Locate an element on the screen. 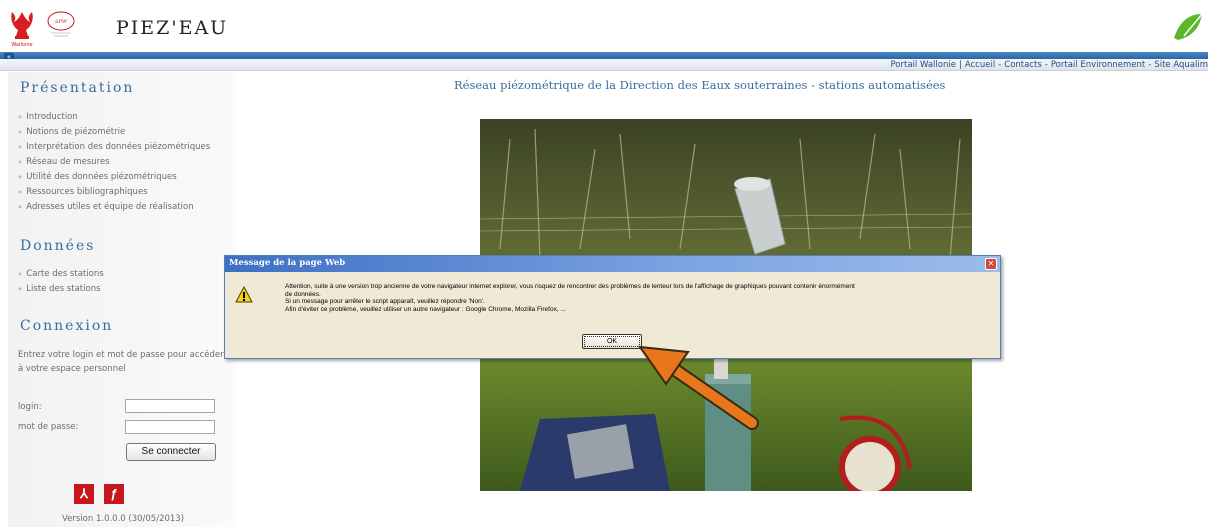 The image size is (1208, 527). flash-icon: ƒ is located at coordinates (114, 494).